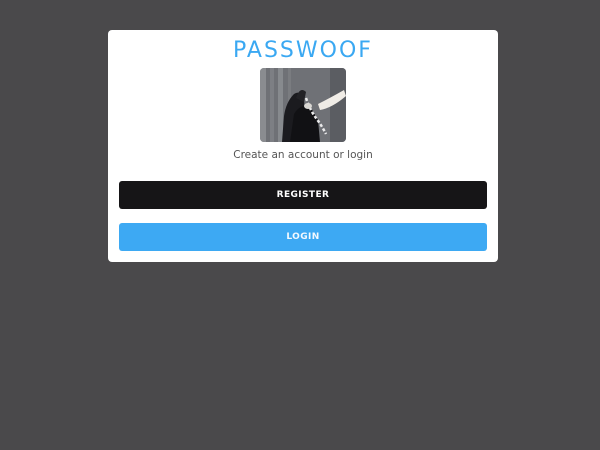  What do you see at coordinates (303, 237) in the screenshot?
I see `login-button: LOGIN` at bounding box center [303, 237].